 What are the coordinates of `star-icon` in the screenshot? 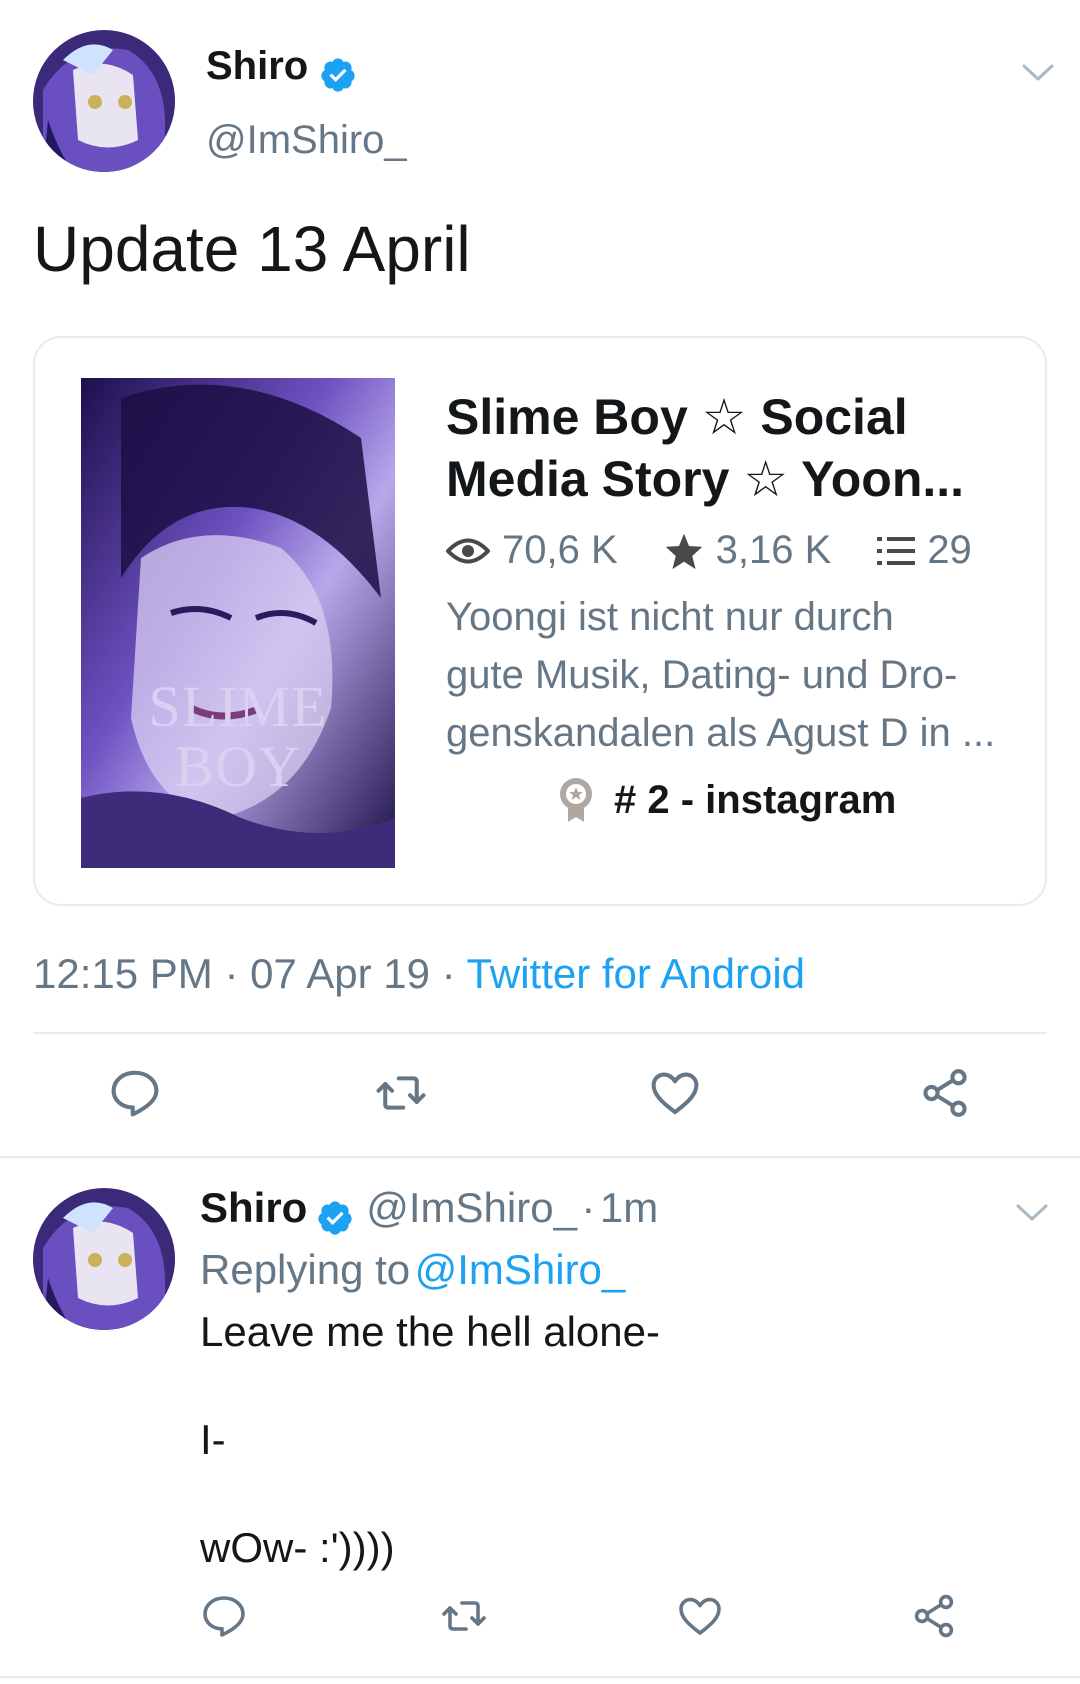 It's located at (683, 551).